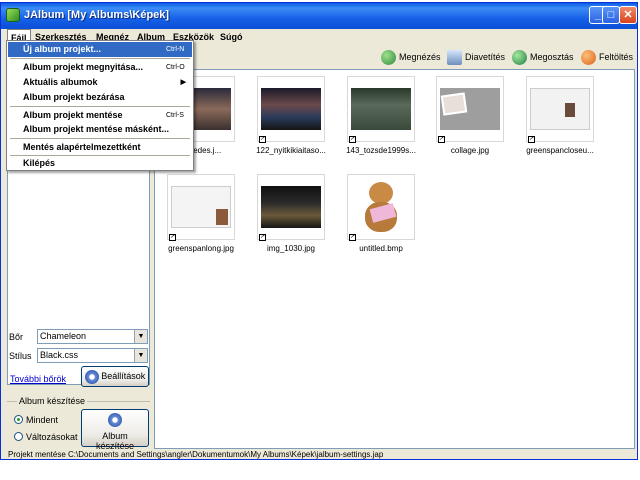  What do you see at coordinates (607, 57) in the screenshot?
I see `upload-button: Feltöltés` at bounding box center [607, 57].